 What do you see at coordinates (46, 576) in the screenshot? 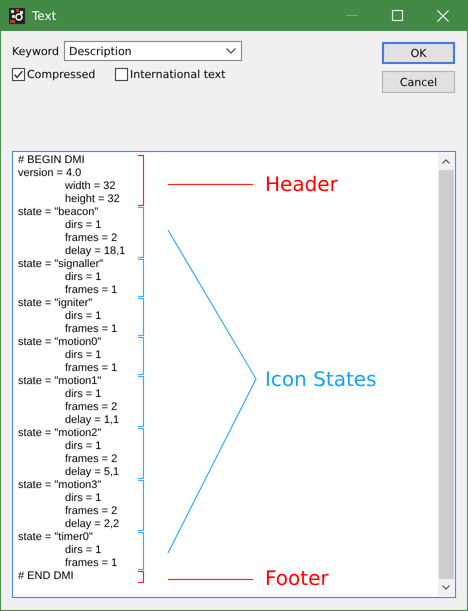
I see `code-line: # END DMI` at bounding box center [46, 576].